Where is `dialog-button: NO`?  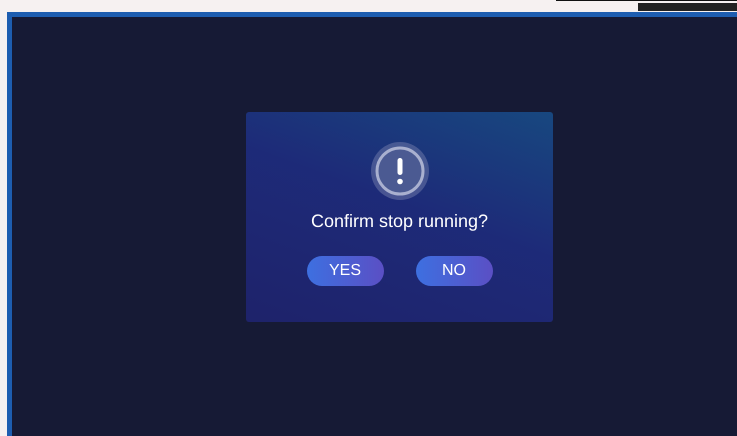
dialog-button: NO is located at coordinates (454, 271).